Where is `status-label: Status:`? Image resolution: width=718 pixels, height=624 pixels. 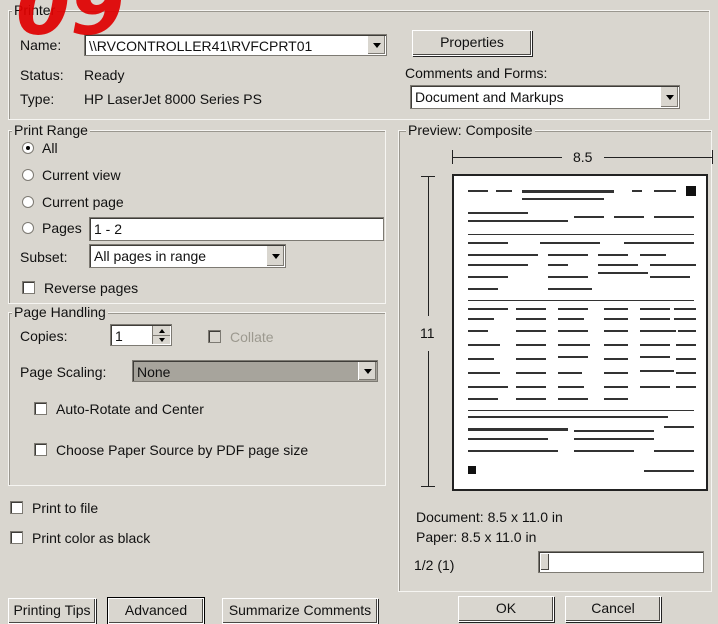
status-label: Status: is located at coordinates (42, 75).